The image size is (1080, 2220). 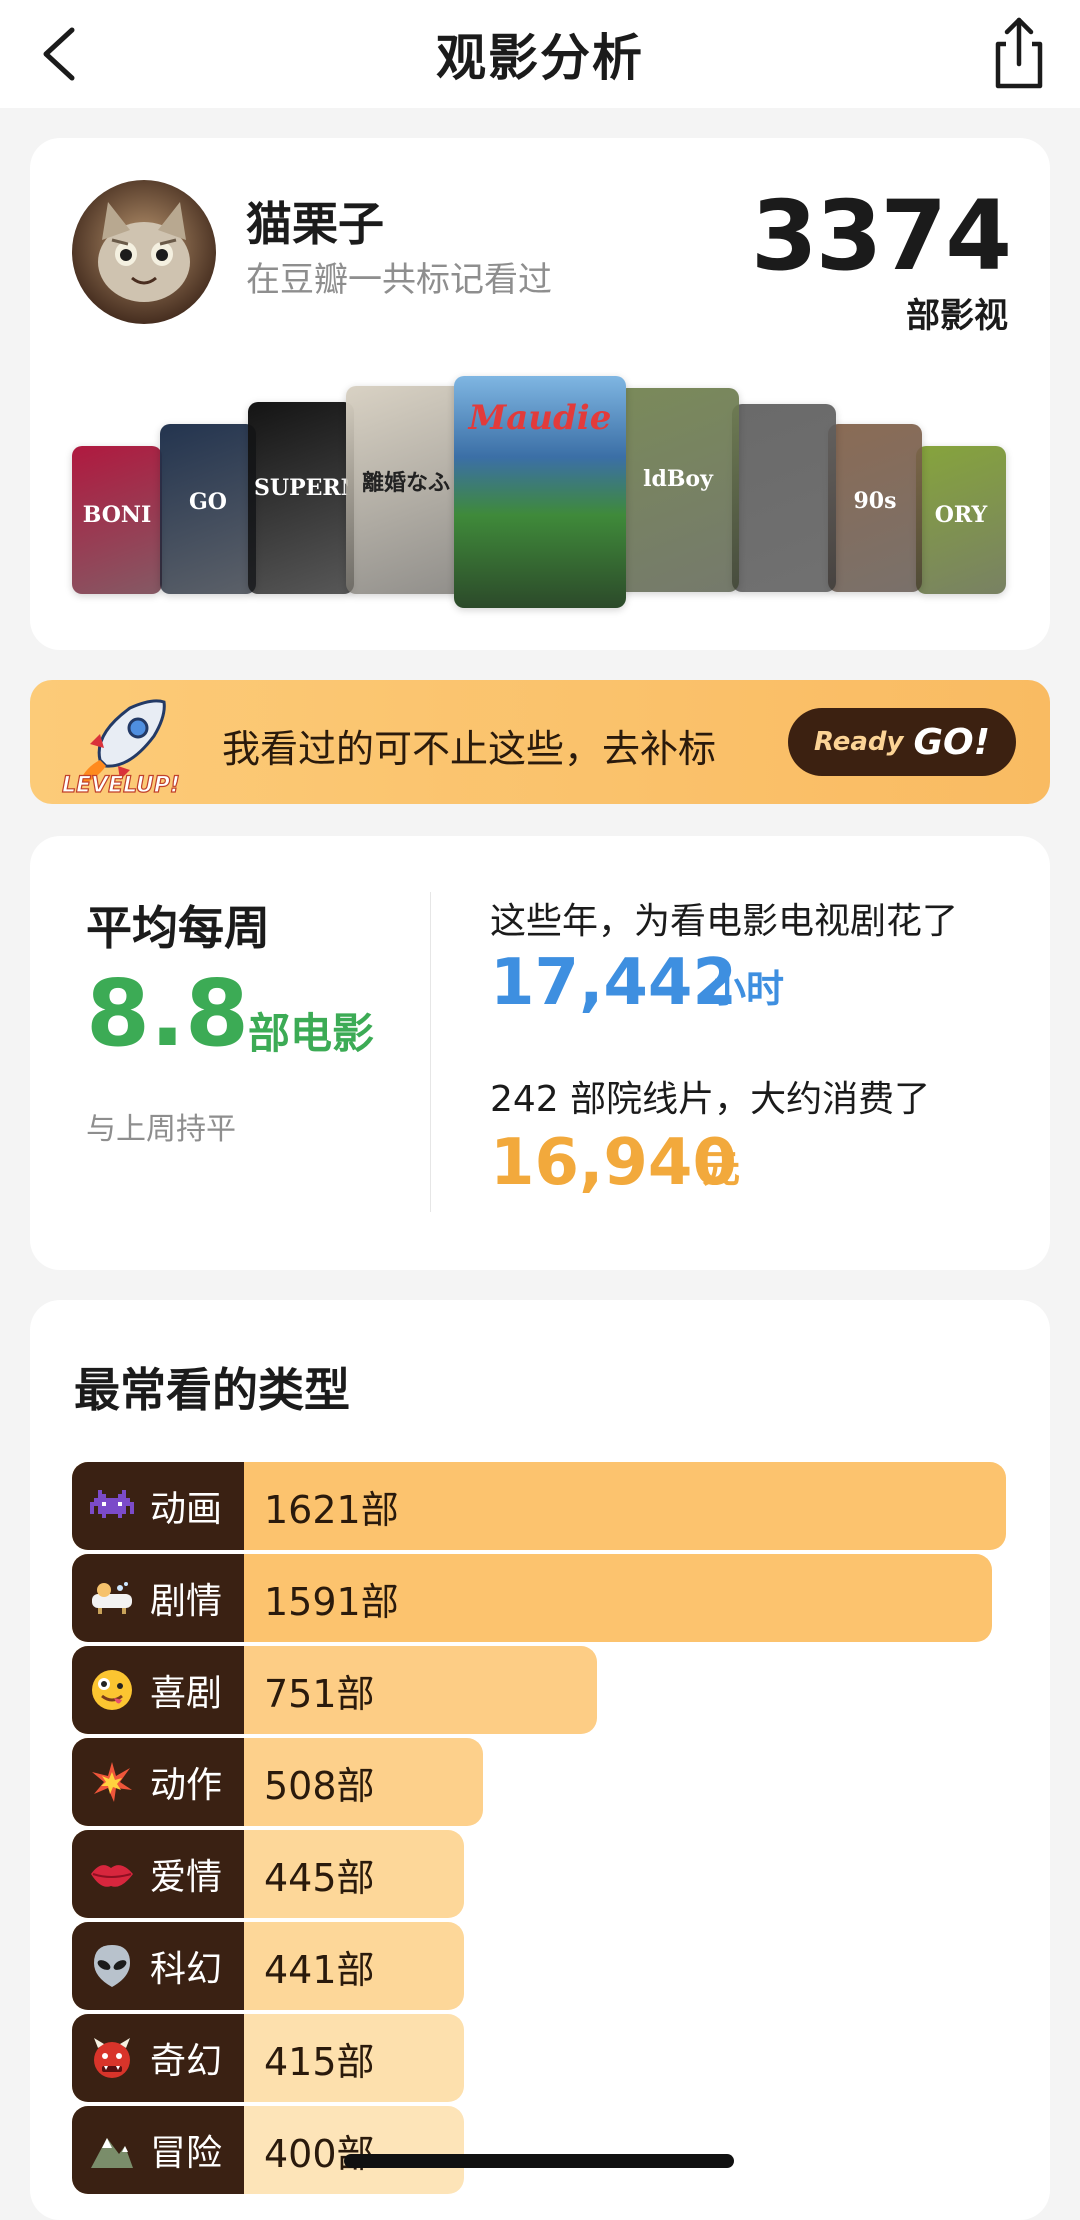 What do you see at coordinates (613, 983) in the screenshot?
I see `hours-value: 17,442` at bounding box center [613, 983].